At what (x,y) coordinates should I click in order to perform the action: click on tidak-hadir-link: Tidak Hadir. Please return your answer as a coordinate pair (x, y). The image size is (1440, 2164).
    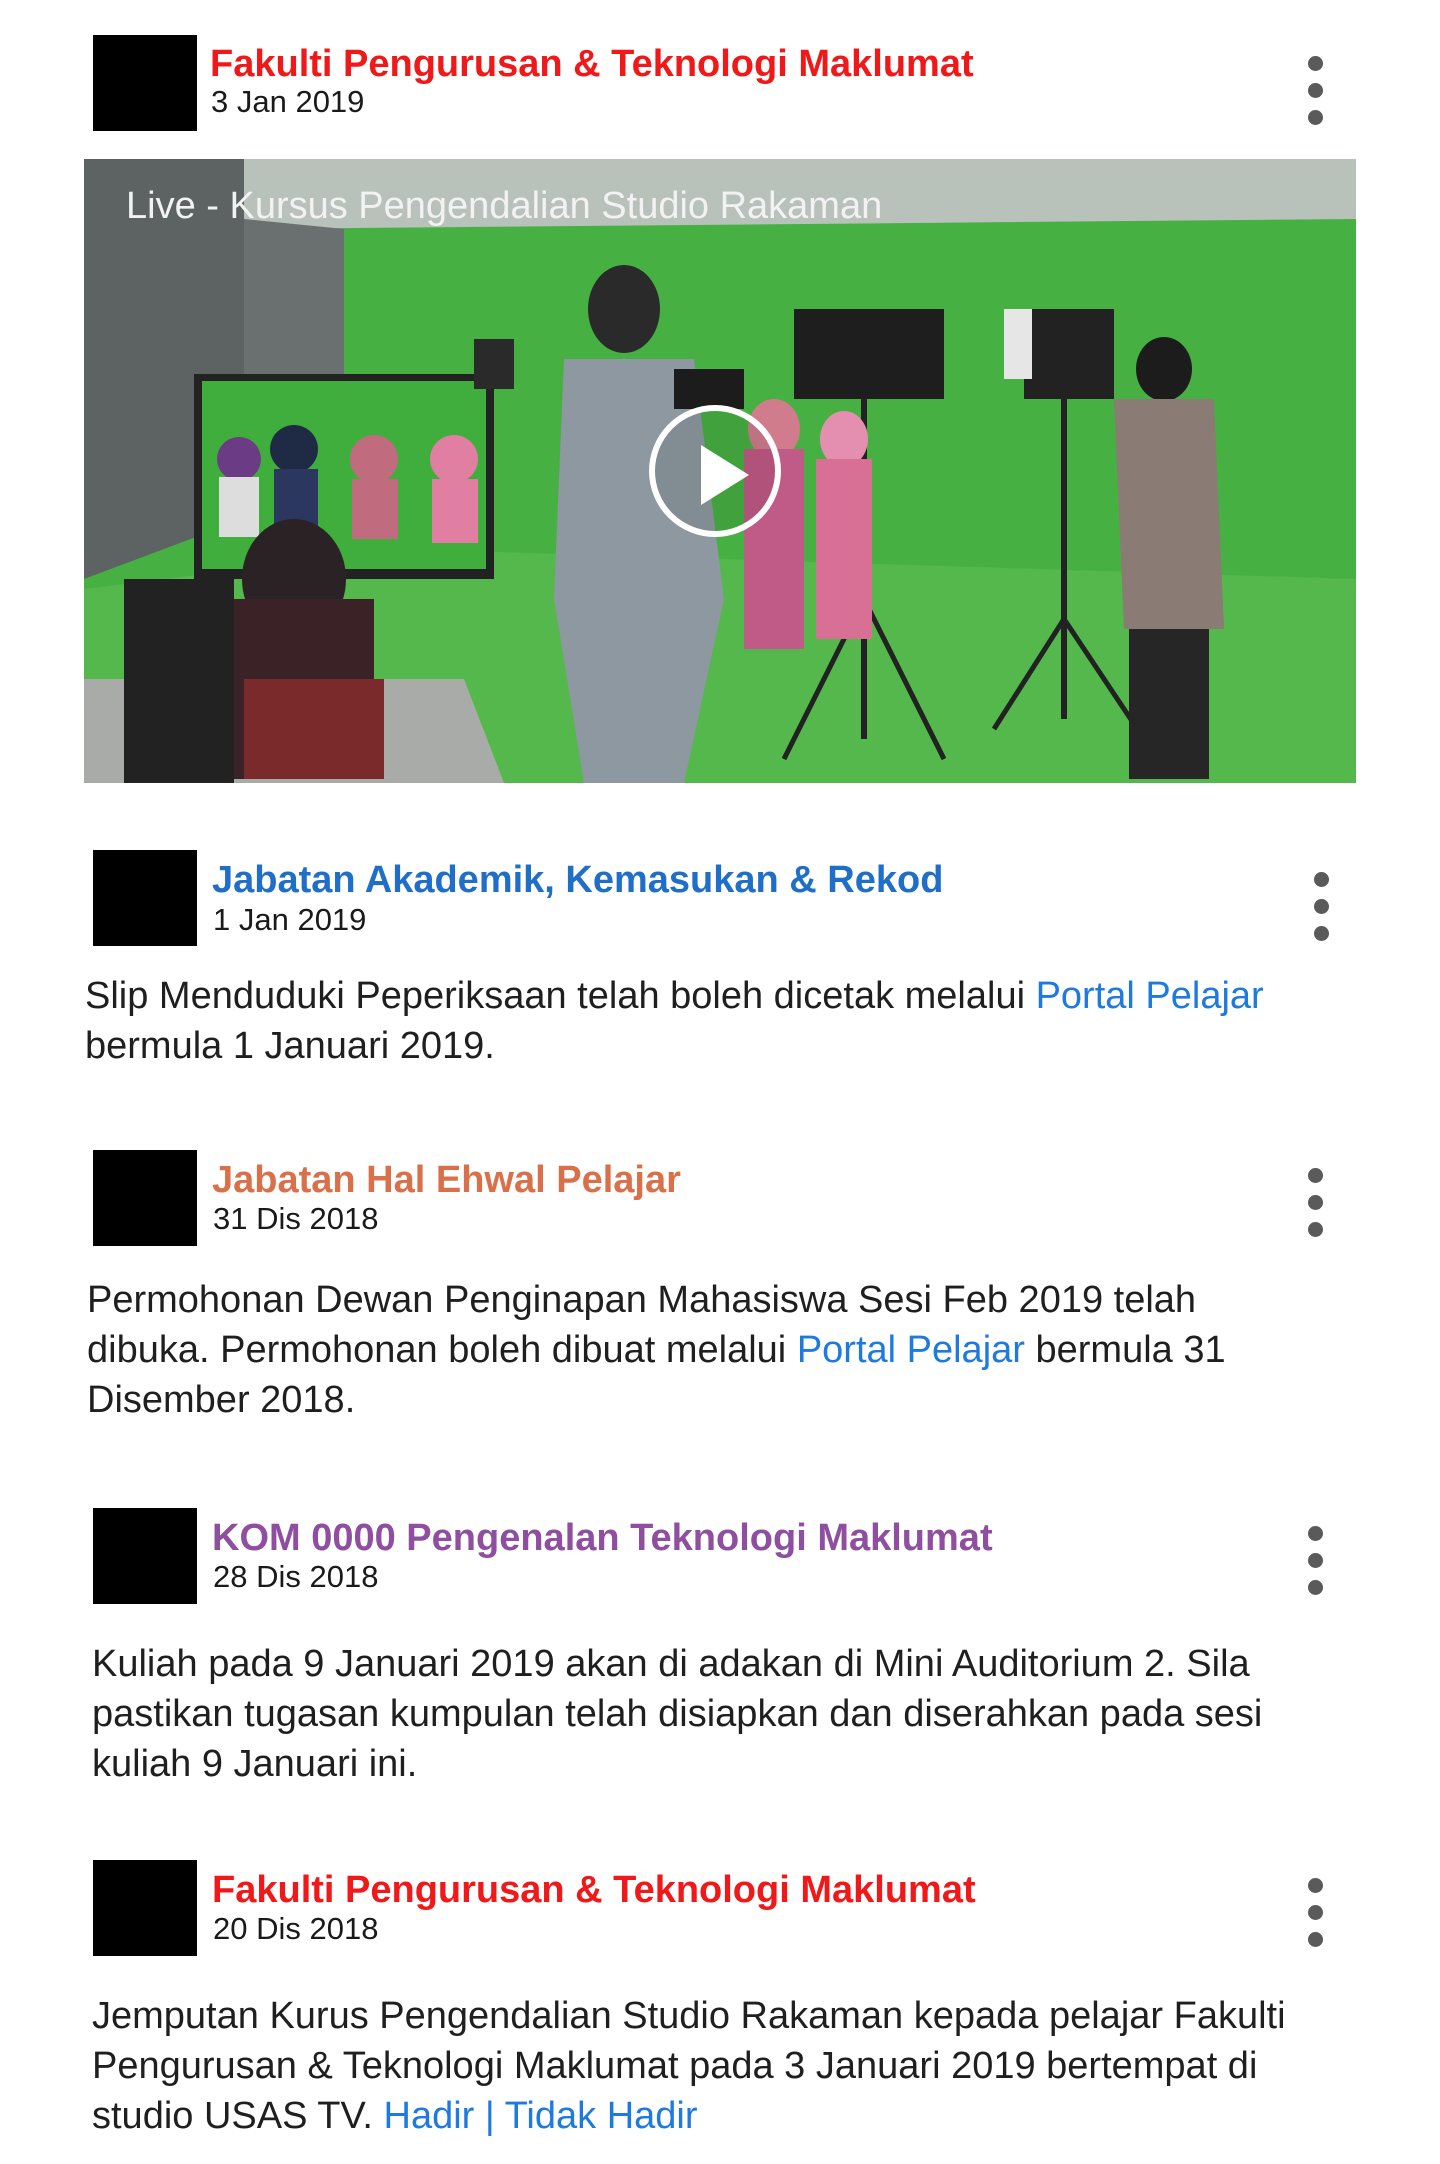
    Looking at the image, I should click on (601, 2116).